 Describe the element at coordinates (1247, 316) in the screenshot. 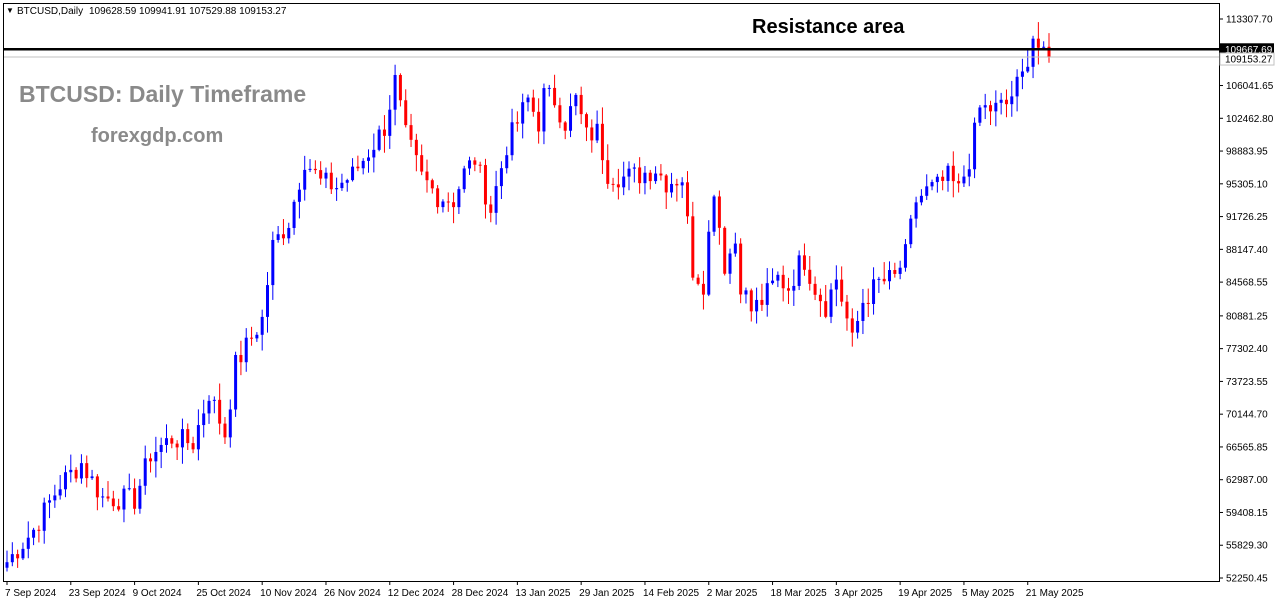

I see `y-tick-label: 80881.25` at that location.